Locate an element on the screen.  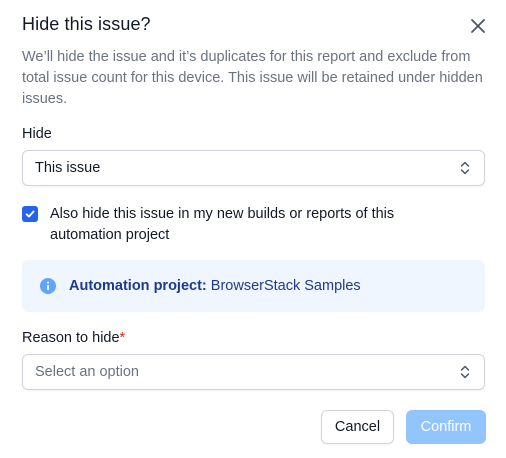
automation-project-info: Automation project: BrowserStack Samples is located at coordinates (253, 286).